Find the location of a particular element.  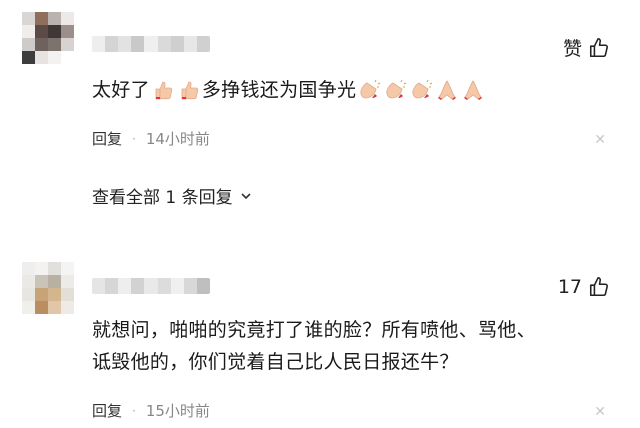

view-replies-button: 查看全部 1 条回复 is located at coordinates (172, 195).